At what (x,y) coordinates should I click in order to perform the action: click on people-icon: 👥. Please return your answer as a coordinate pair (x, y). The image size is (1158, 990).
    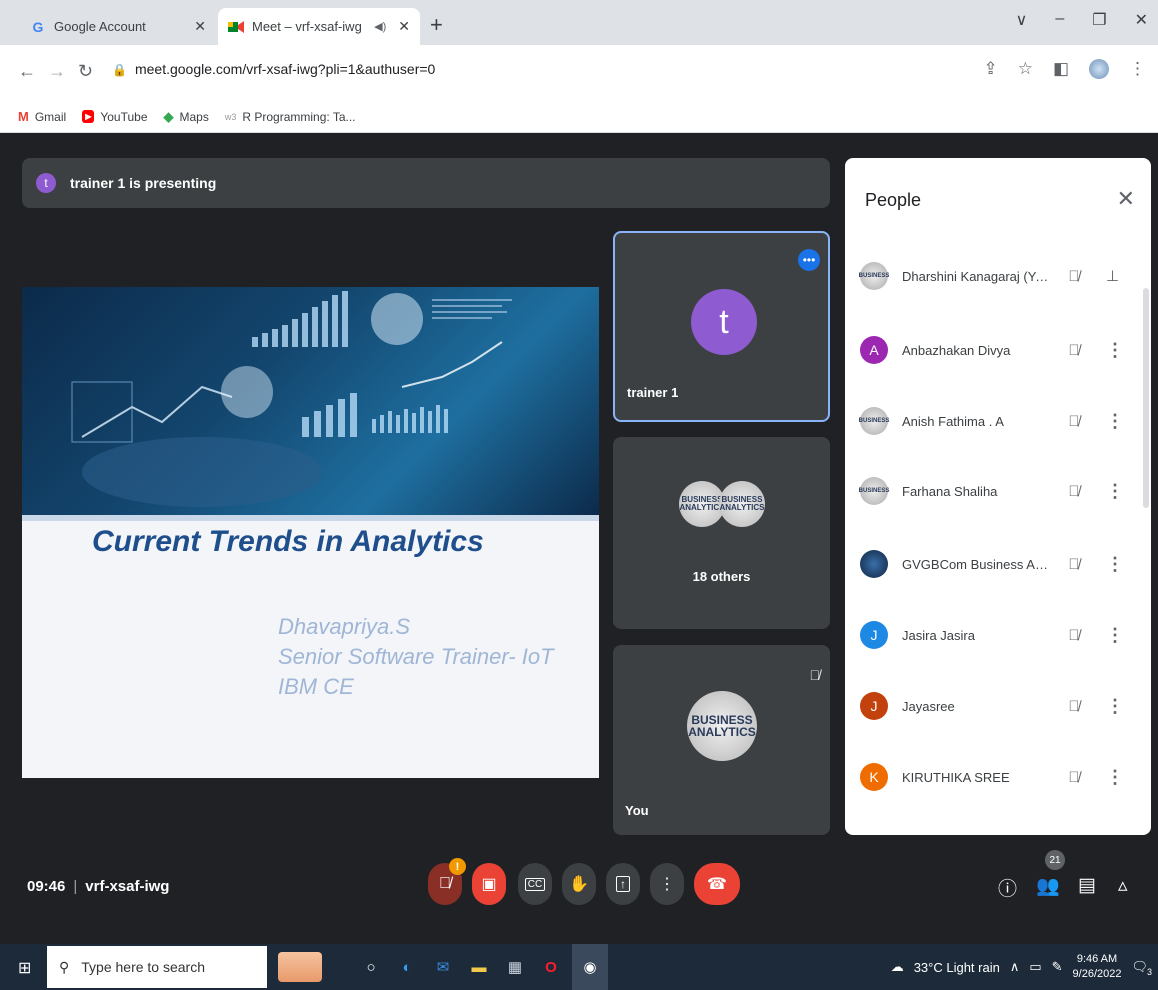
    Looking at the image, I should click on (1048, 886).